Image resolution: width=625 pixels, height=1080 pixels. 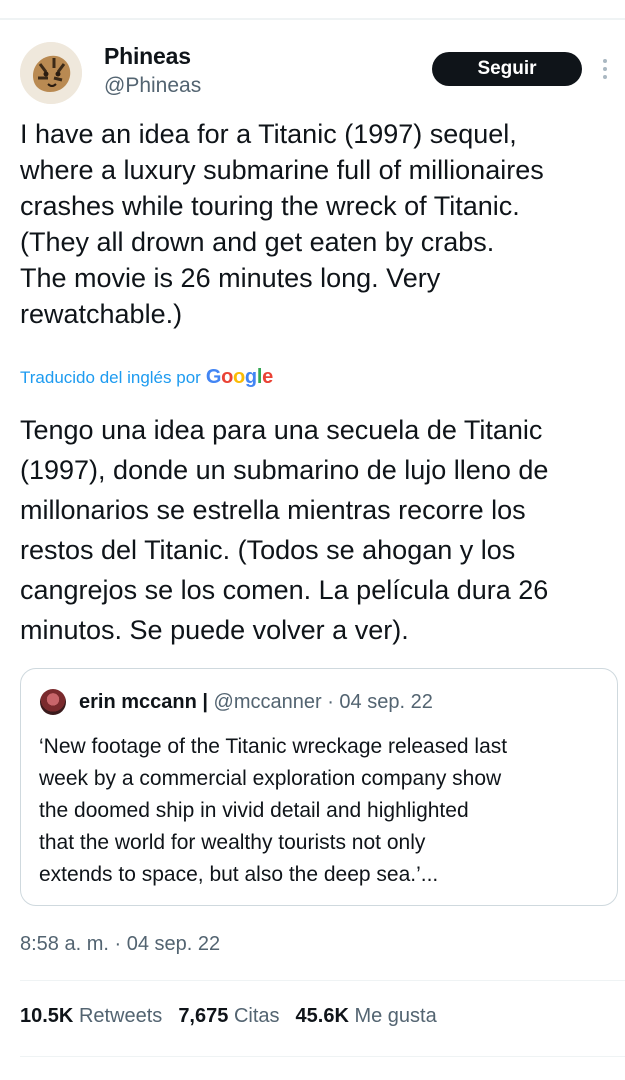 I want to click on quotes-count: 7,675, so click(x=203, y=1016).